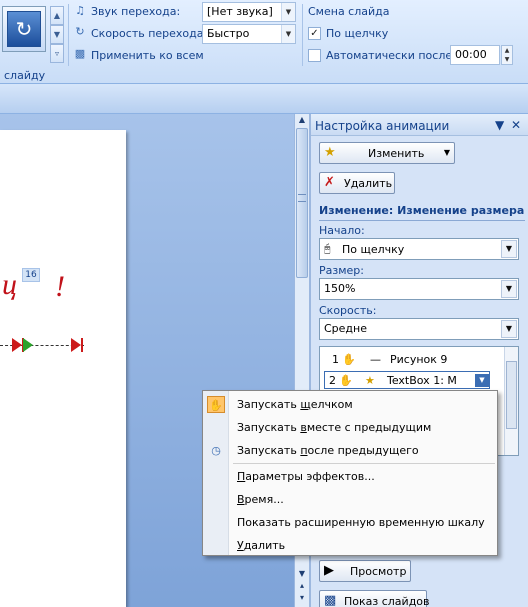 The width and height of the screenshot is (528, 607). Describe the element at coordinates (330, 600) in the screenshot. I see `slideshow-icon: ▩` at that location.